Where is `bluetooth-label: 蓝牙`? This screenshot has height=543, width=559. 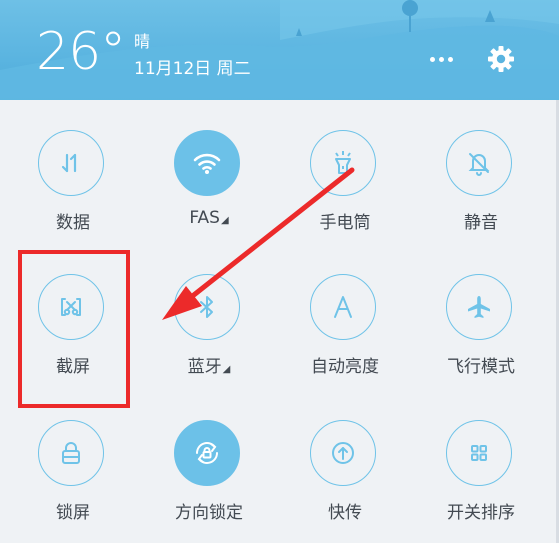
bluetooth-label: 蓝牙 is located at coordinates (204, 367).